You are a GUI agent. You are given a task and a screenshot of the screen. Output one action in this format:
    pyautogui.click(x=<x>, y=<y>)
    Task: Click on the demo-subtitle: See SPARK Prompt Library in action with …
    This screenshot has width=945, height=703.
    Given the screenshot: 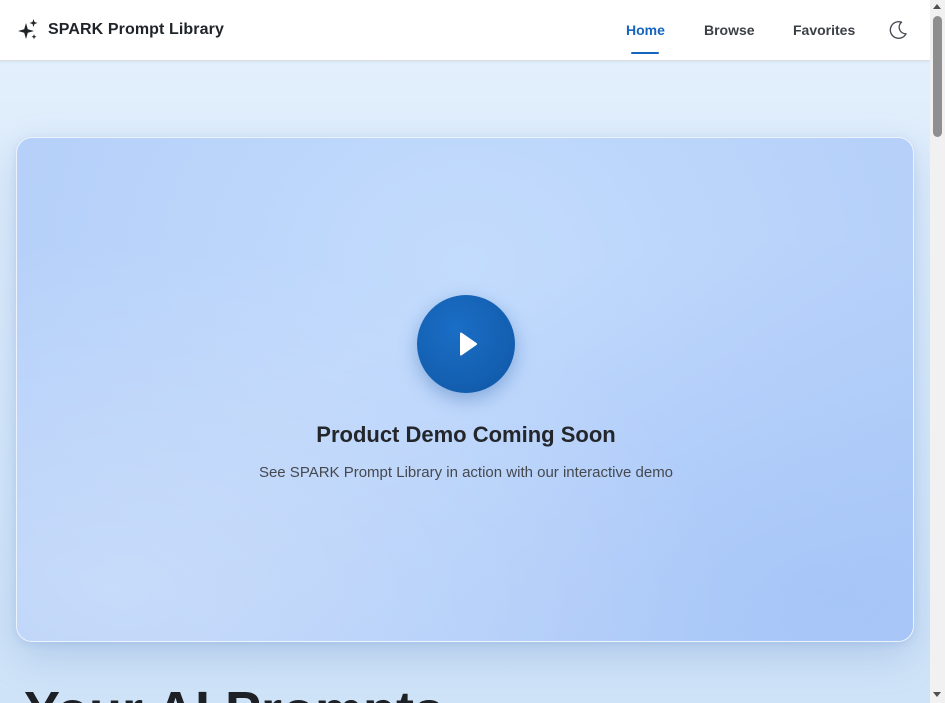 What is the action you would take?
    pyautogui.click(x=466, y=472)
    